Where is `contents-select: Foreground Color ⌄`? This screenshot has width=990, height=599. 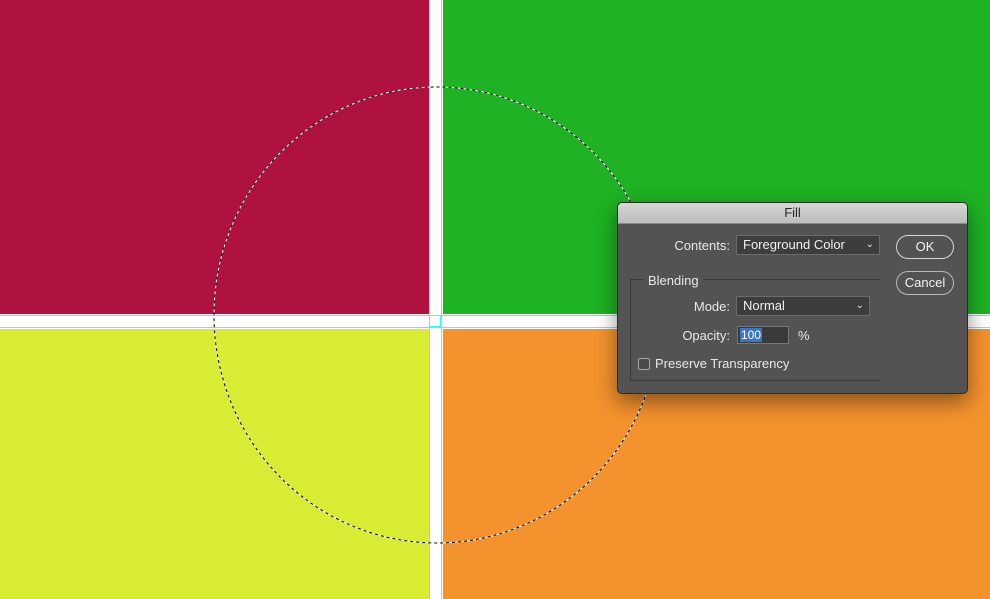 contents-select: Foreground Color ⌄ is located at coordinates (808, 245).